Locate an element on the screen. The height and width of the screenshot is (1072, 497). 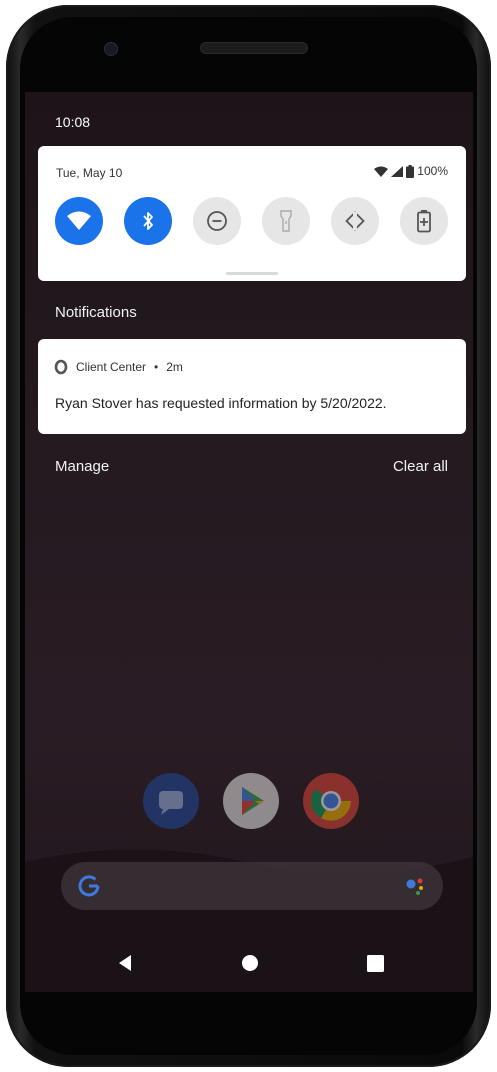
battery-percent: 100% is located at coordinates (432, 171).